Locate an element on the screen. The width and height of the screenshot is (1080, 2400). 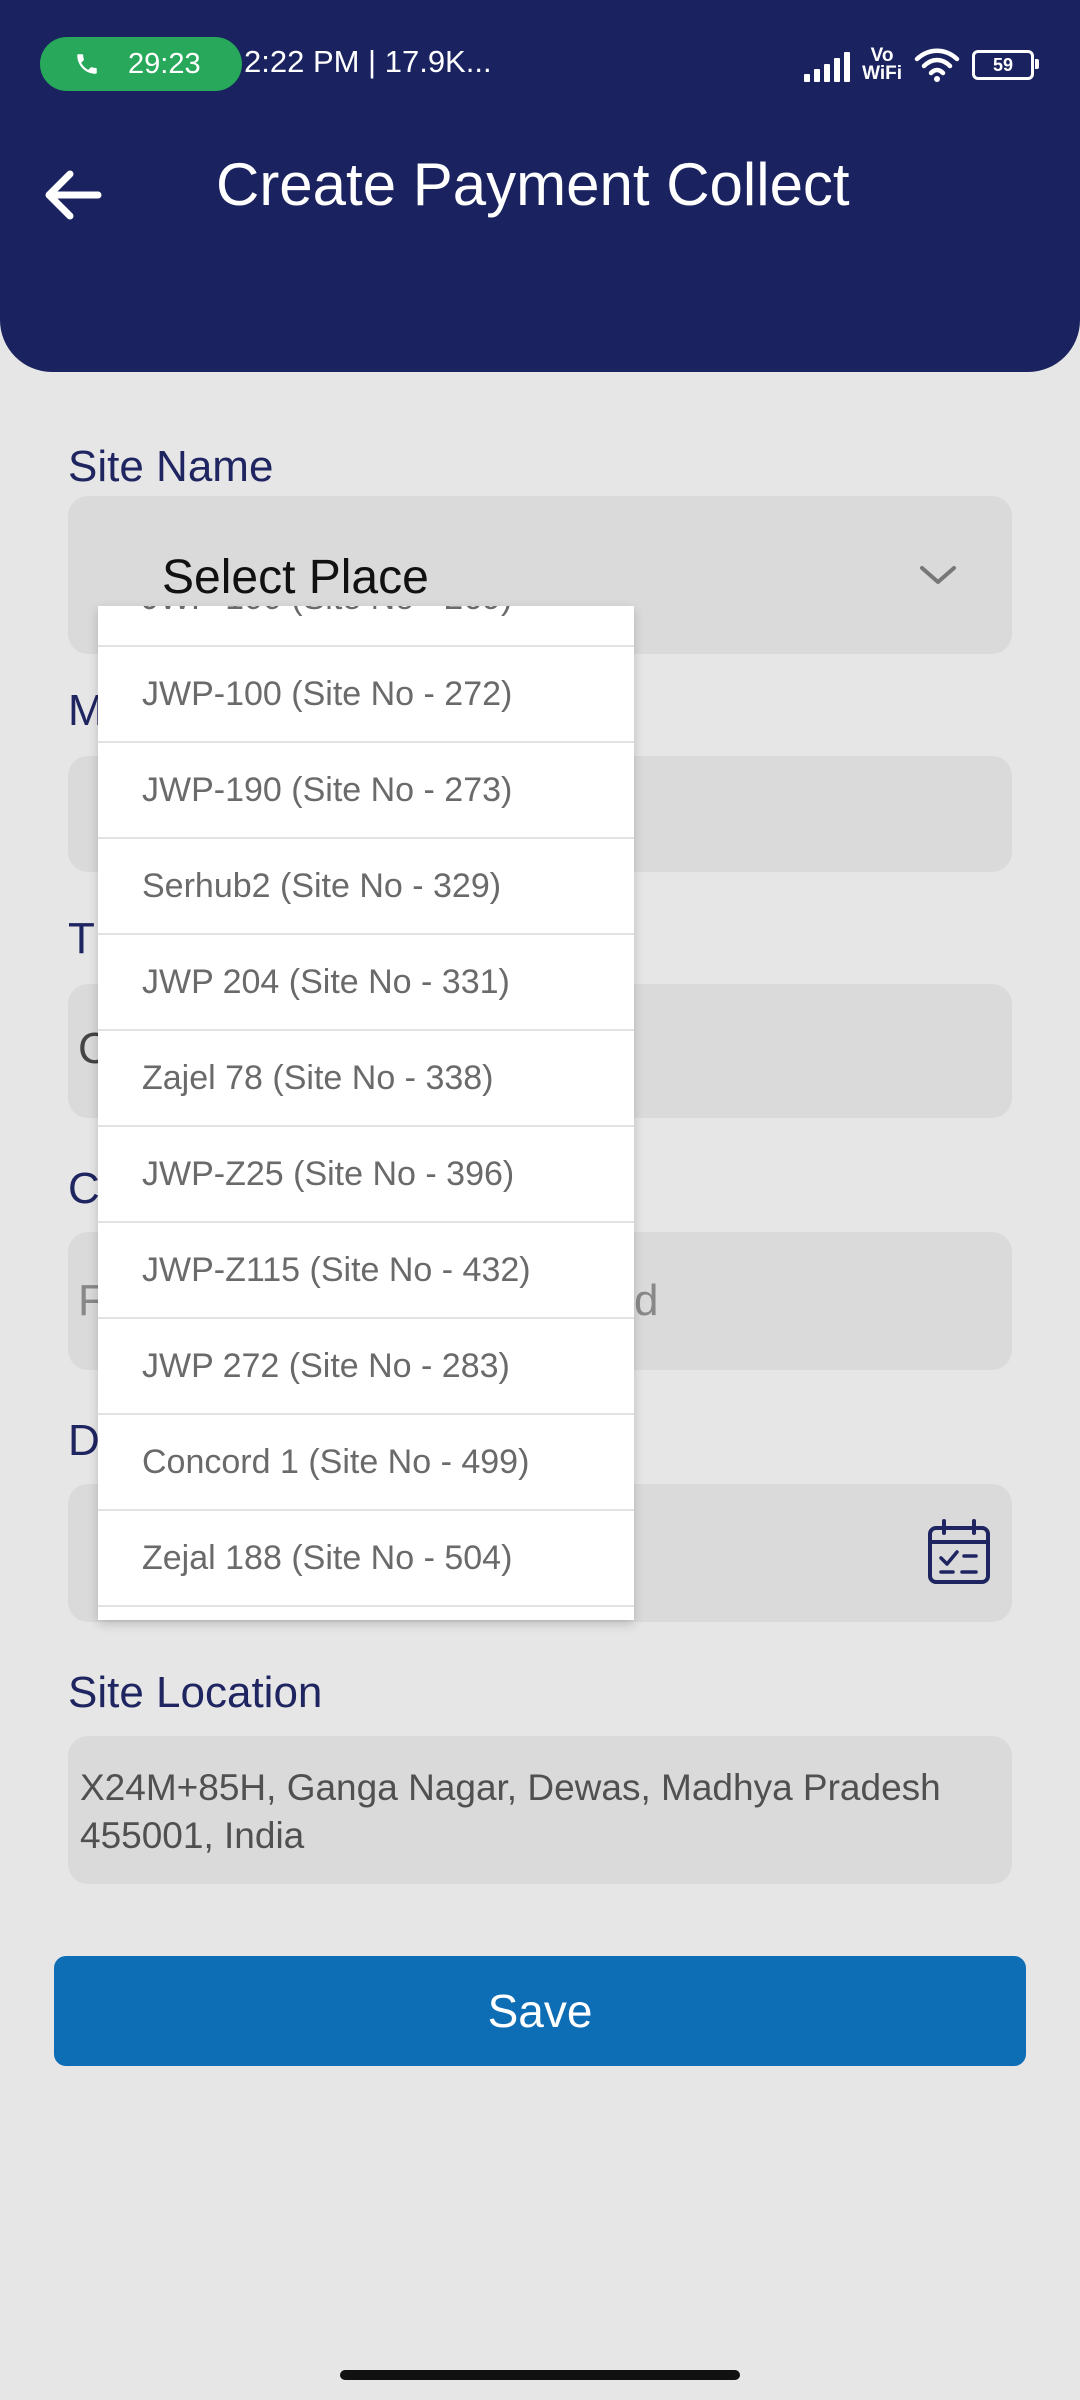
wifi-icon is located at coordinates (937, 65).